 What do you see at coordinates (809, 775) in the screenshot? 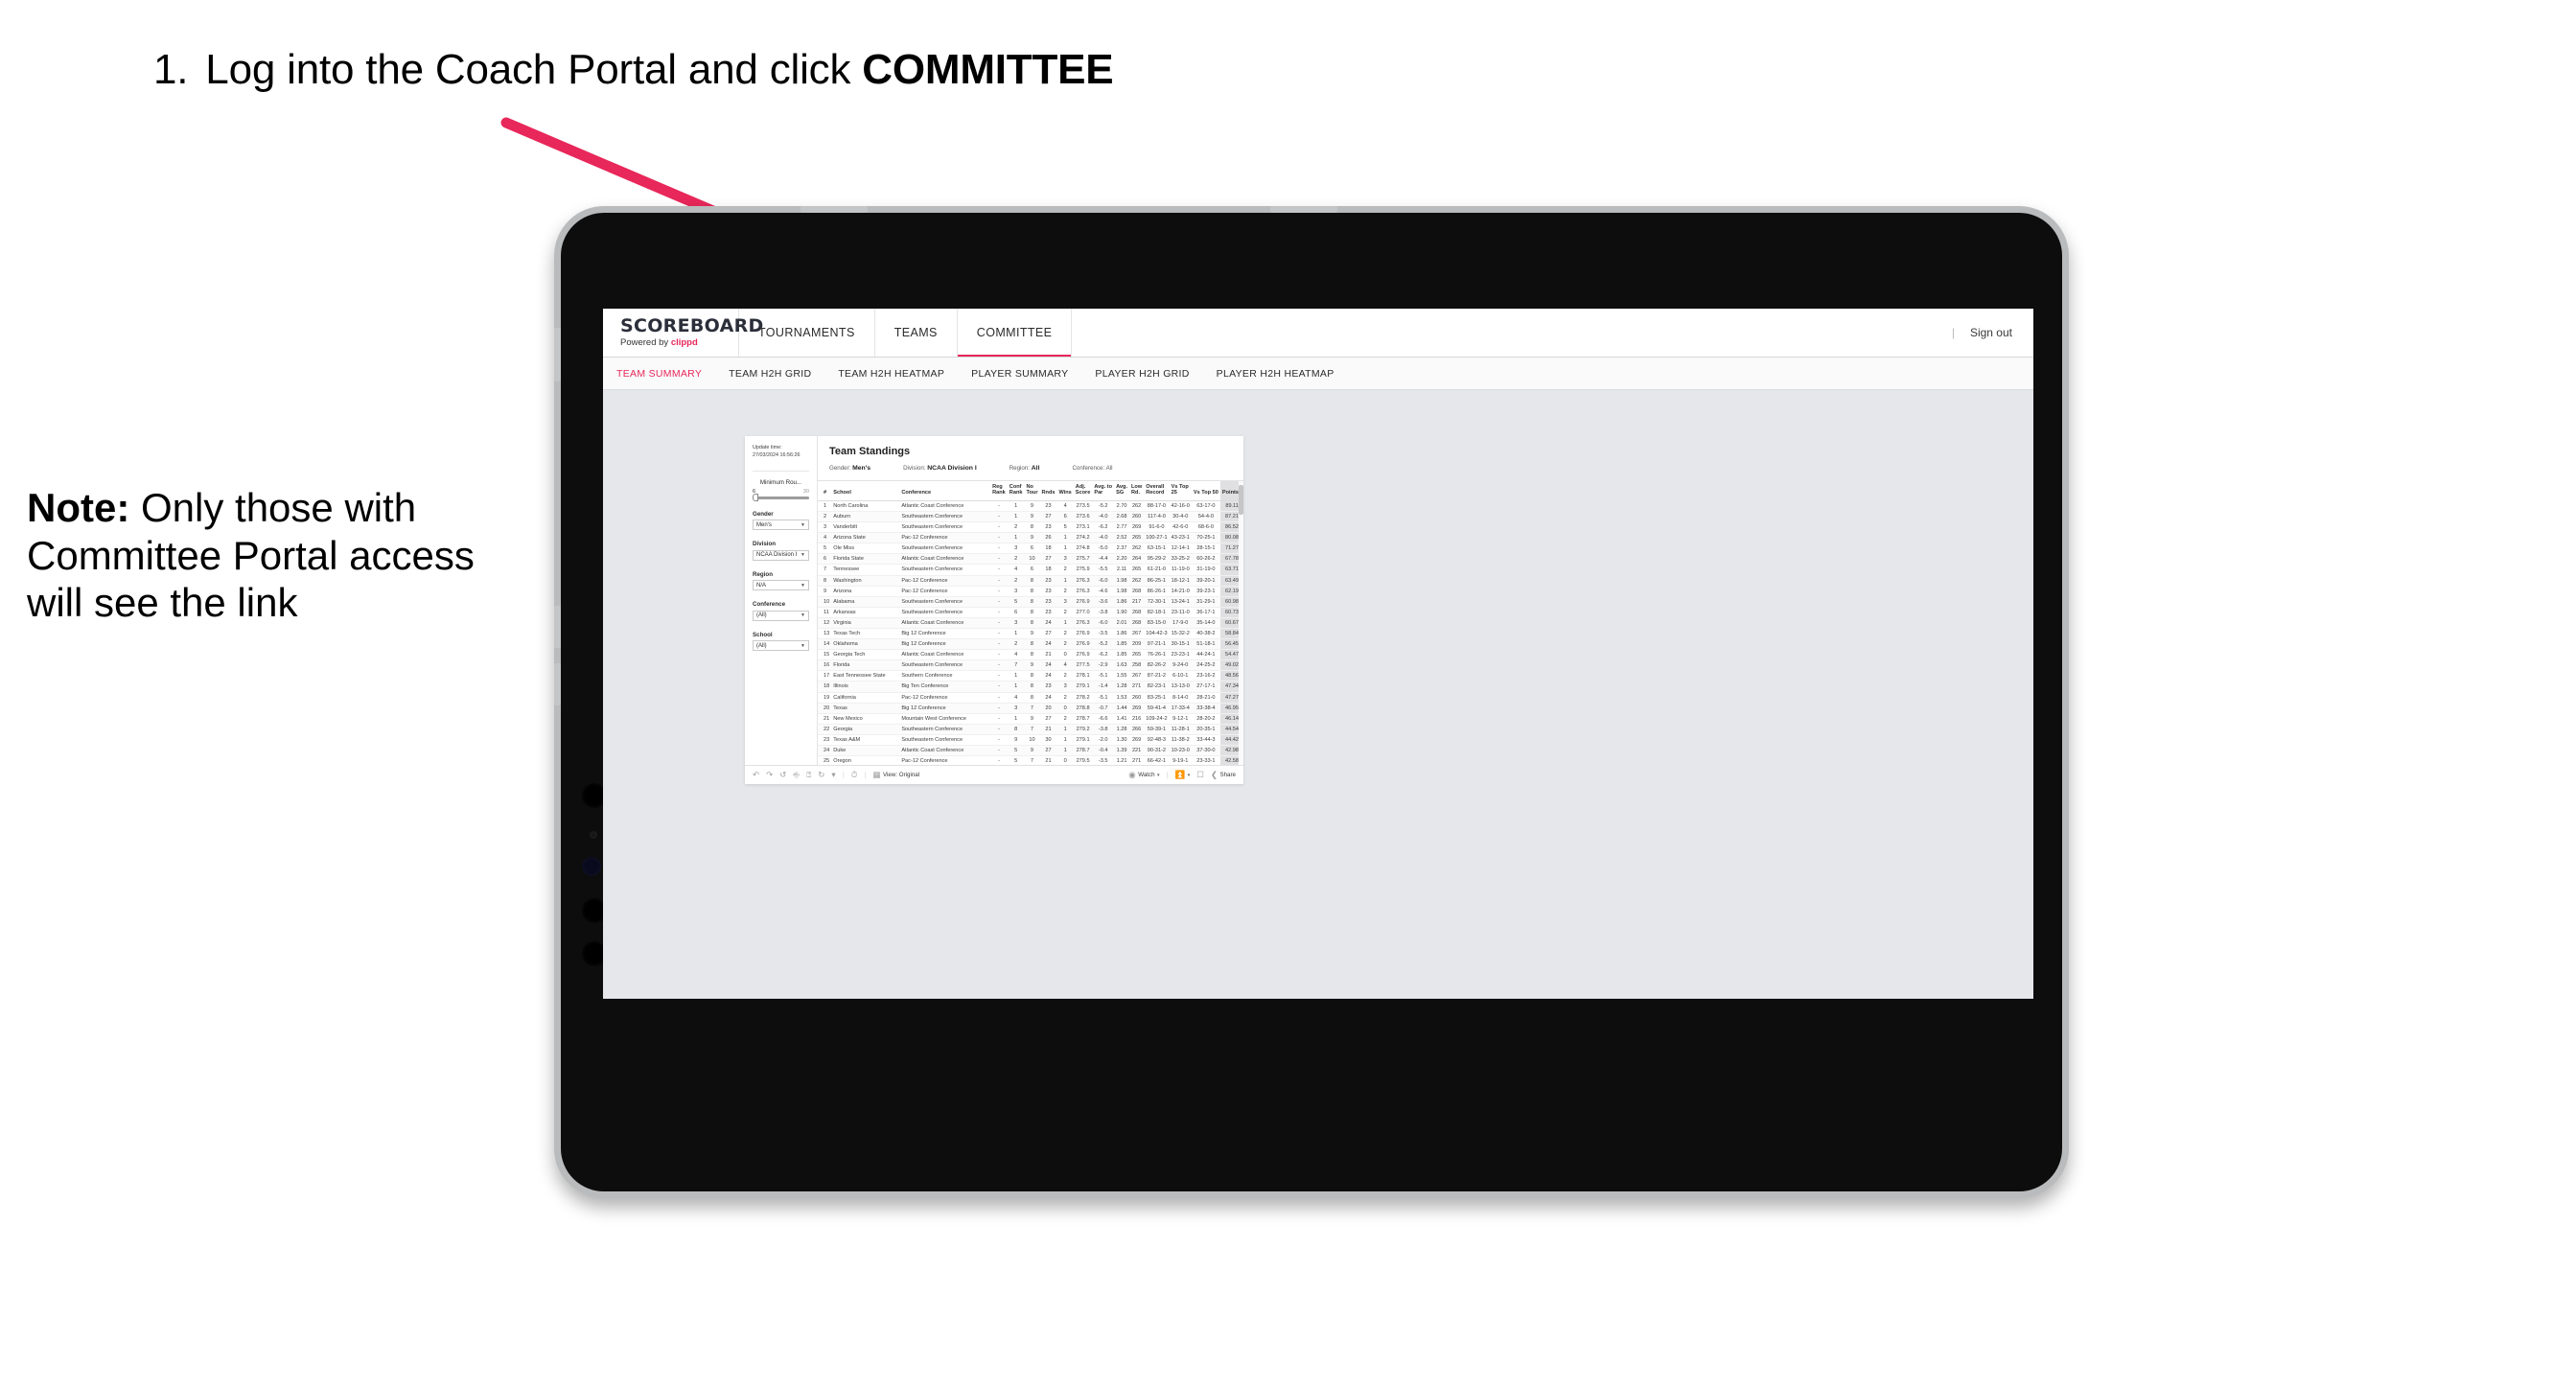
I see `pause-icon: ⍰` at bounding box center [809, 775].